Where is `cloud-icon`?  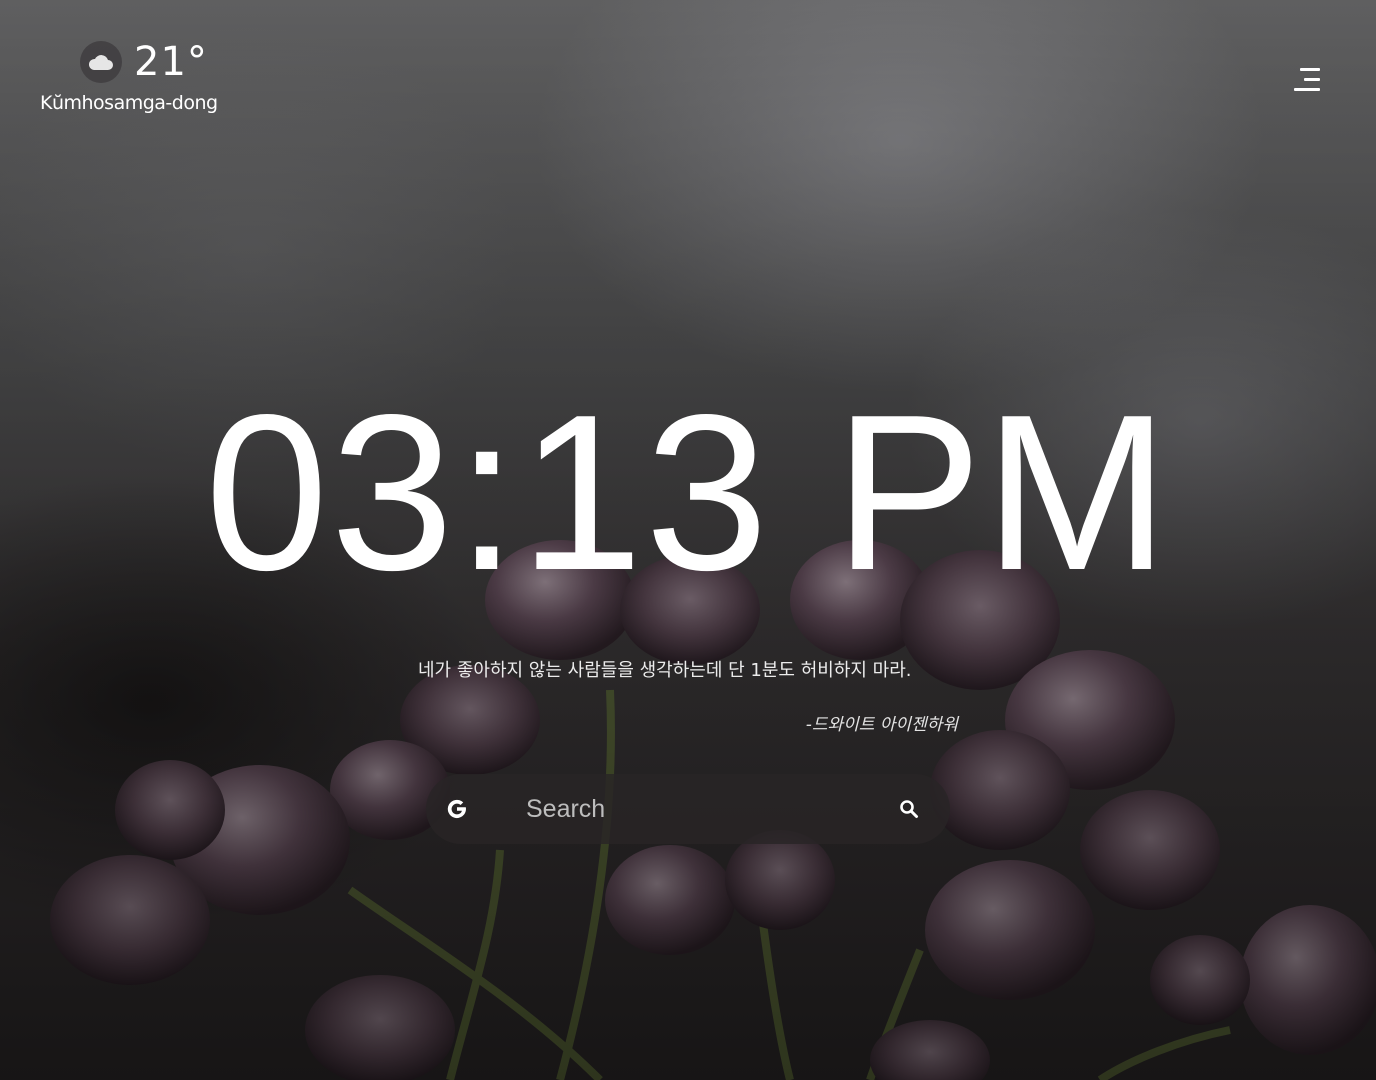
cloud-icon is located at coordinates (101, 62).